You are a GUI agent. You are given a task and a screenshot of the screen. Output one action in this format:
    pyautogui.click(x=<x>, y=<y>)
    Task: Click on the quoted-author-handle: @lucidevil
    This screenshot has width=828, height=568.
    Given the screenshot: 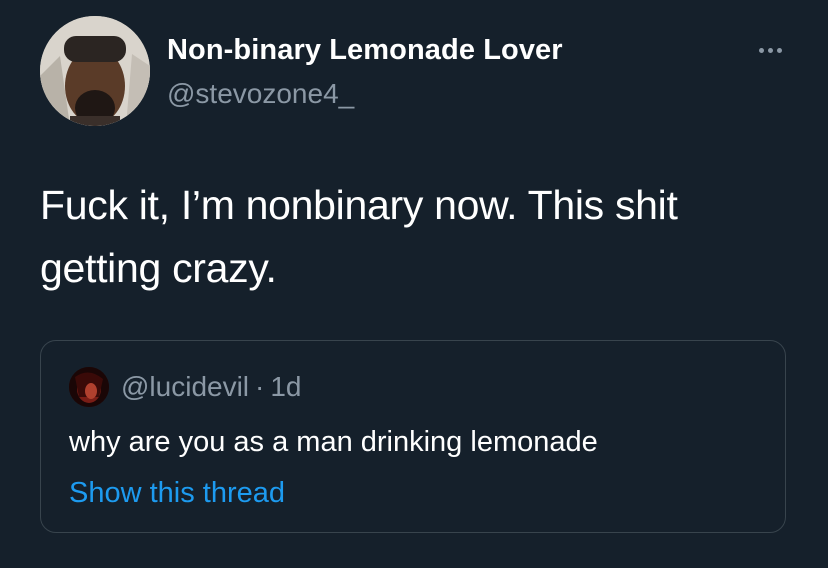 What is the action you would take?
    pyautogui.click(x=185, y=386)
    